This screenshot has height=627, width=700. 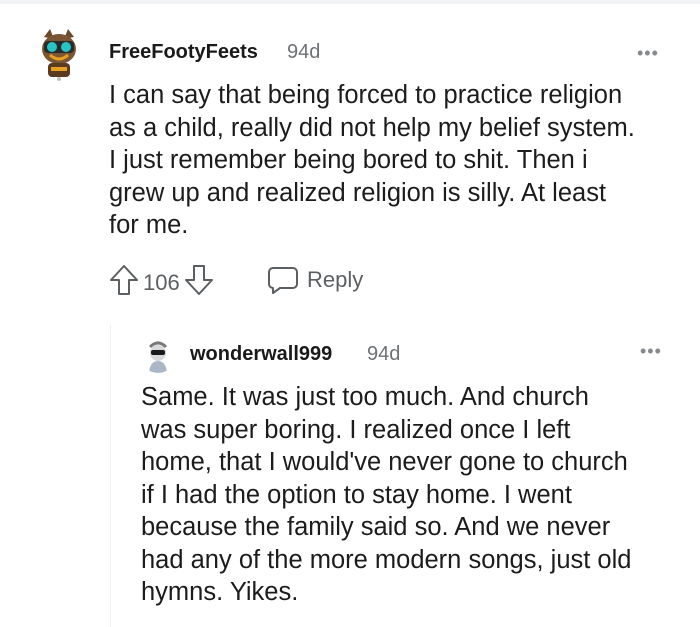 I want to click on comment-line: for me., so click(x=149, y=225).